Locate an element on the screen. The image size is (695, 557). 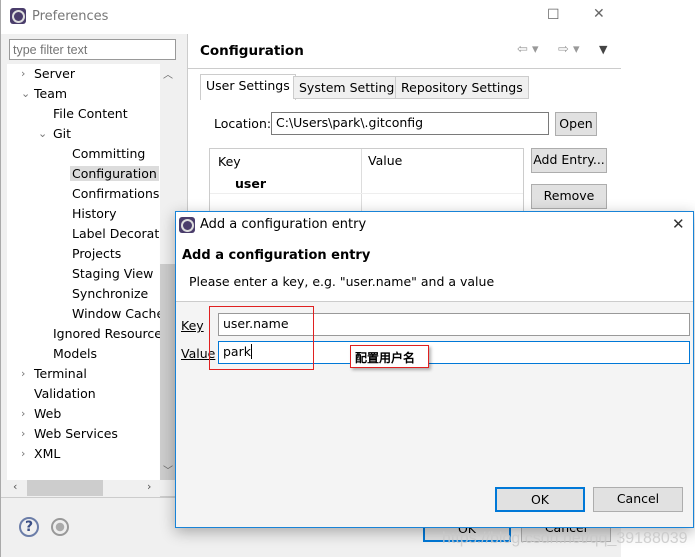
tree-horizontal-scrollbar: ‹ › is located at coordinates (91, 488).